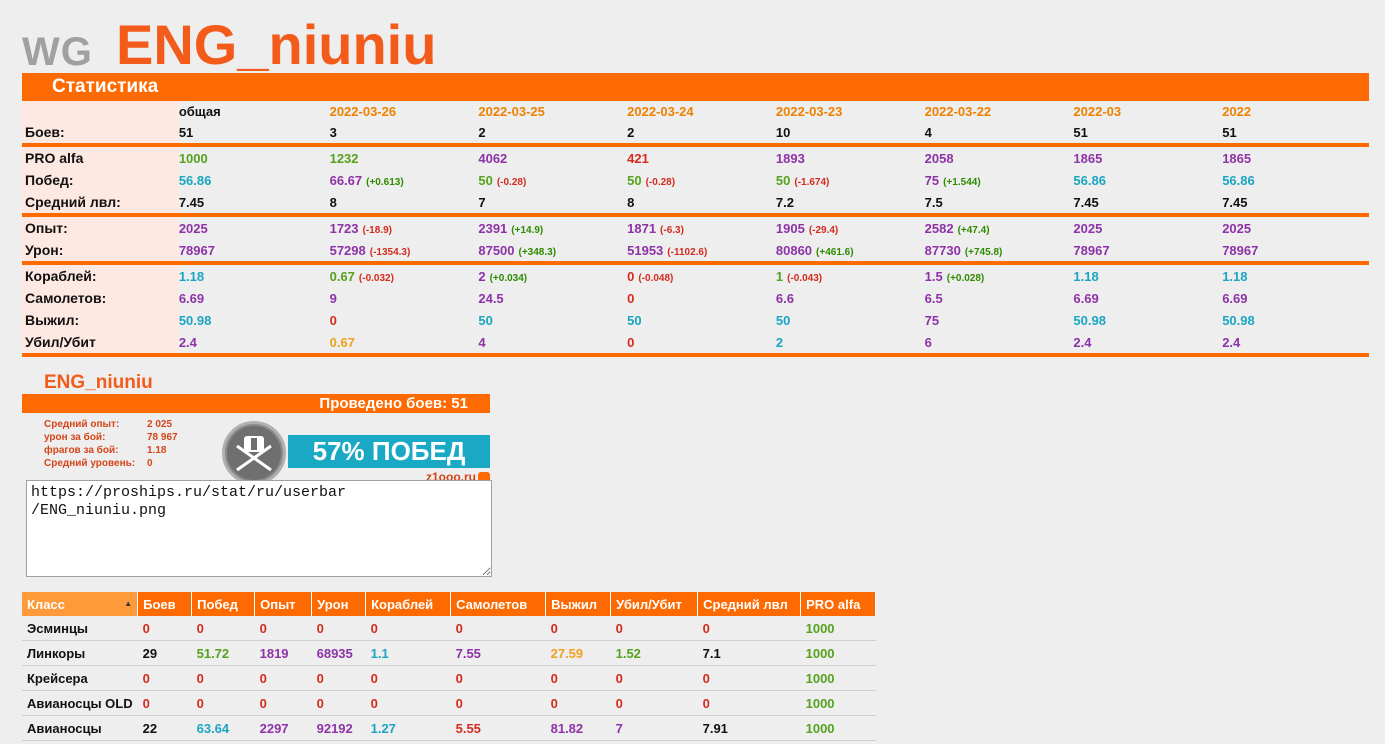  What do you see at coordinates (57, 52) in the screenshot?
I see `wg-logo: WG` at bounding box center [57, 52].